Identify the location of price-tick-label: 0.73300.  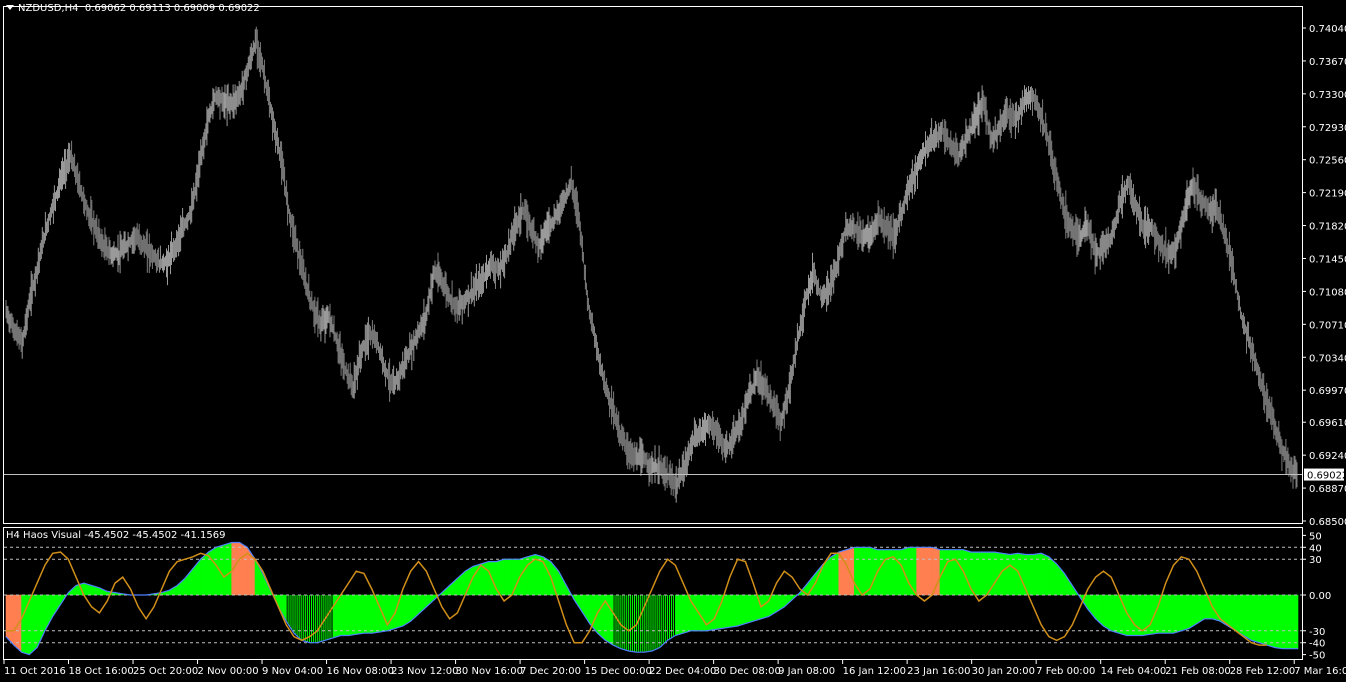
(1327, 95).